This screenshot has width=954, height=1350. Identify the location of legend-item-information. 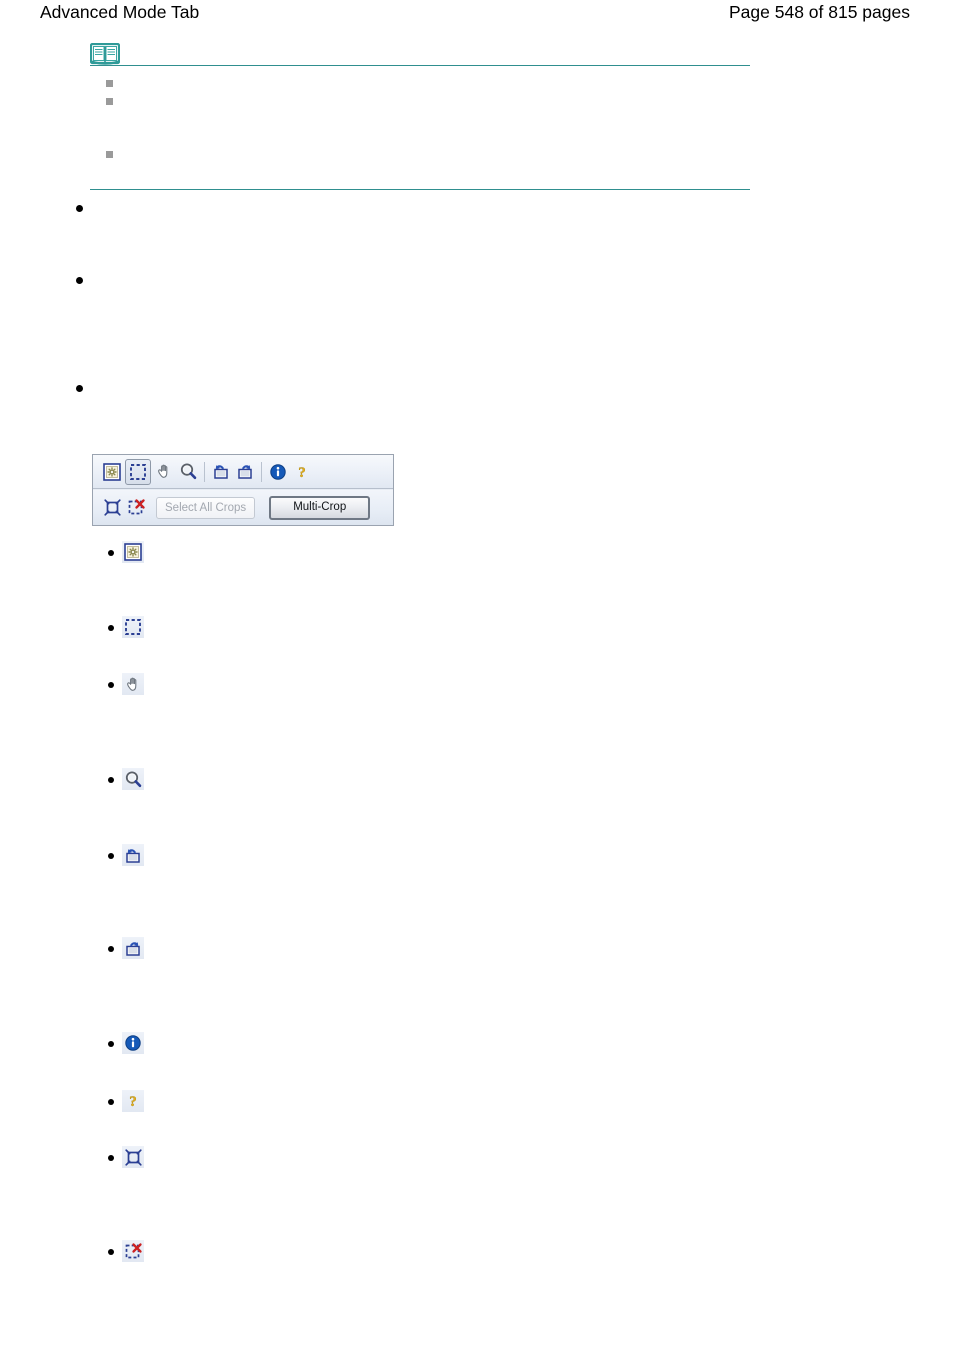
(200, 1044).